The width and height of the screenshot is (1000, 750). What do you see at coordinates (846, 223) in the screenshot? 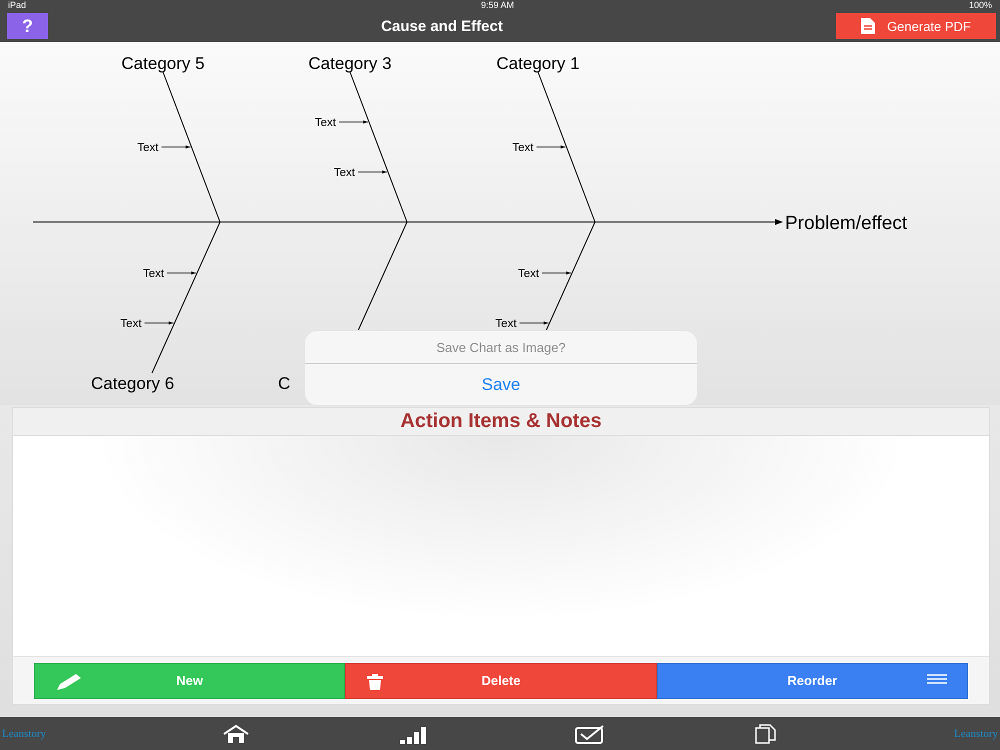
I see `effect-label: Problem/effect` at bounding box center [846, 223].